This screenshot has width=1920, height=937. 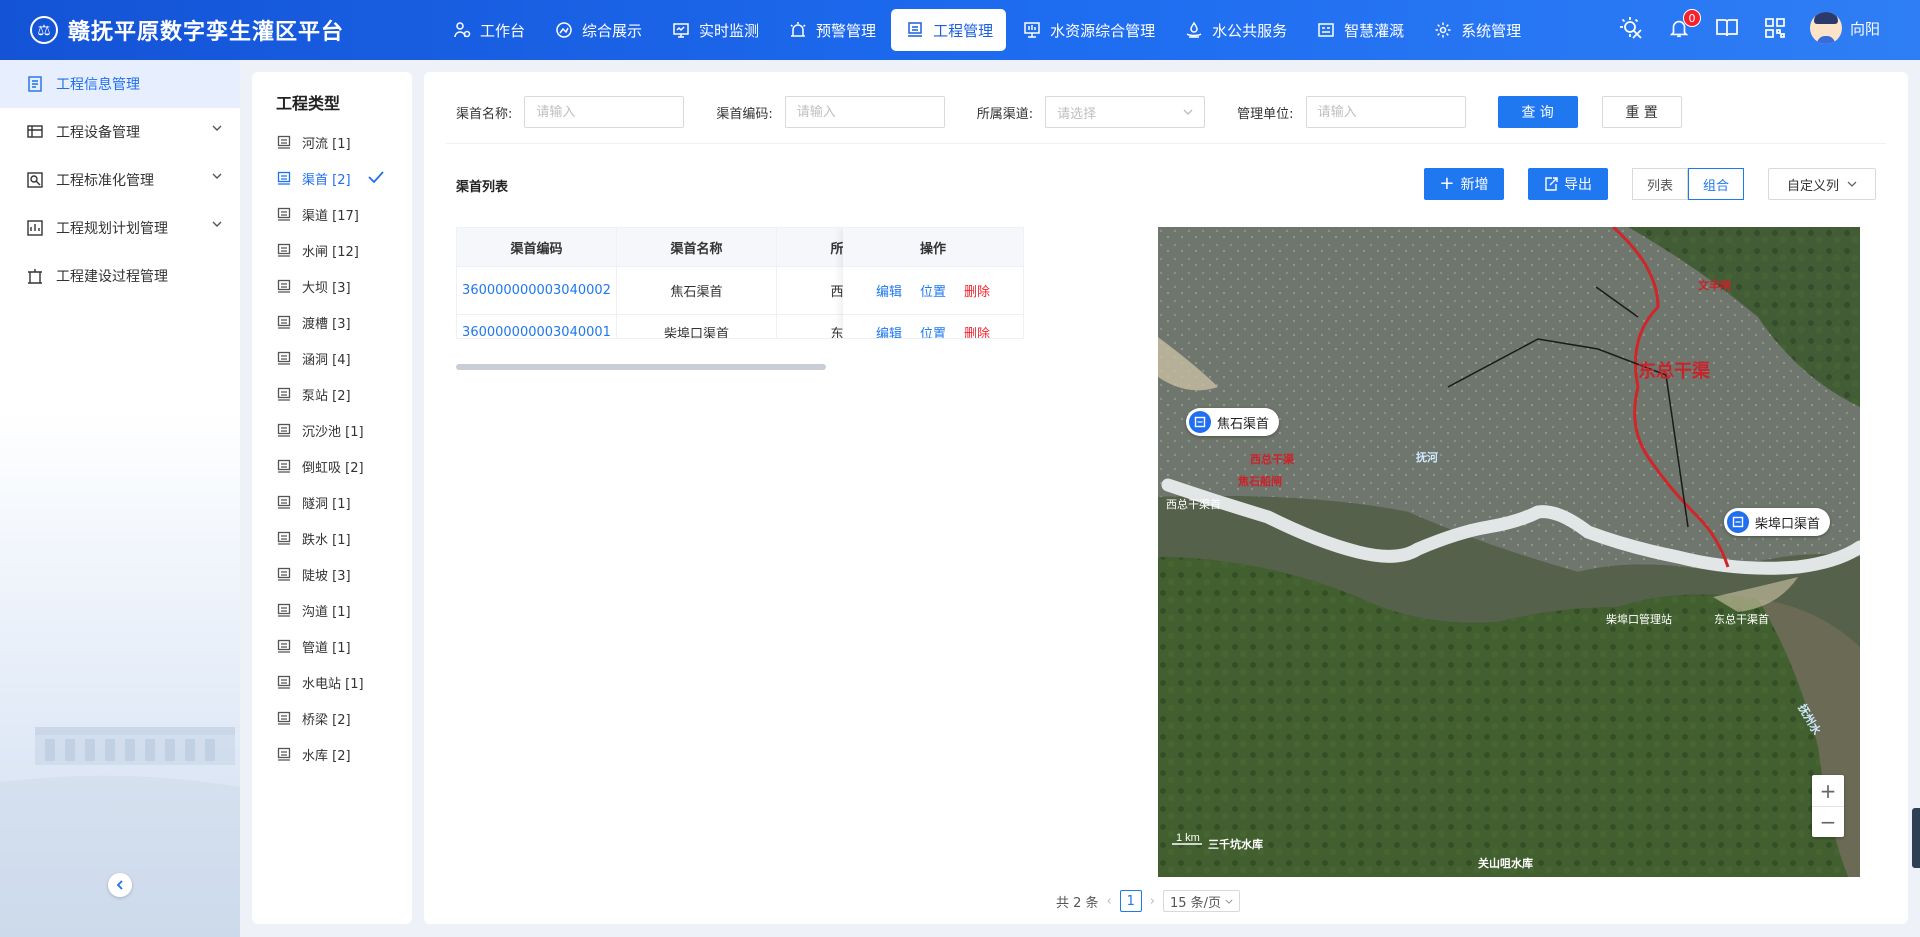 What do you see at coordinates (326, 324) in the screenshot?
I see `type-item-label: 渡槽 [3]` at bounding box center [326, 324].